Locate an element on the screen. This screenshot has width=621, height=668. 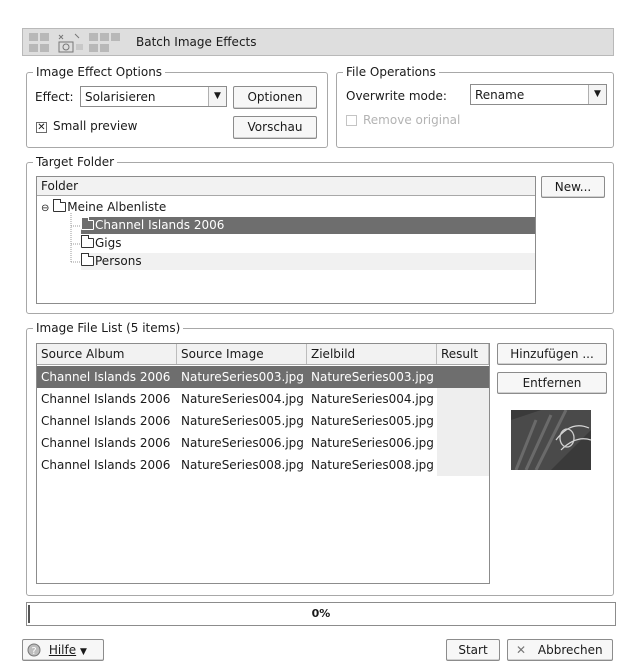
overwrite-mode-label: Overwrite mode: is located at coordinates (396, 96).